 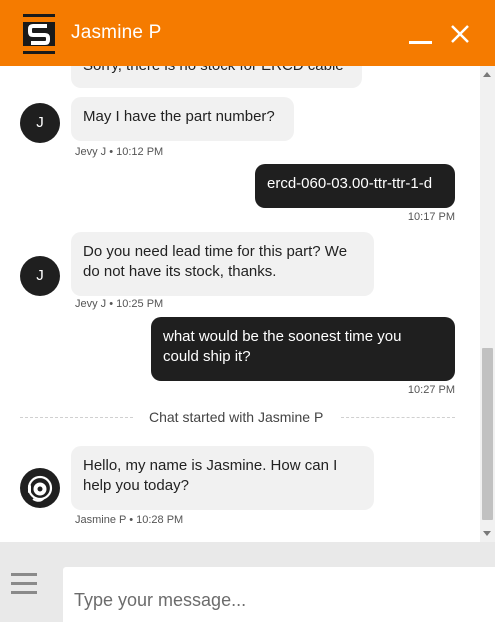 I want to click on scrollbar-thumb, so click(x=487, y=434).